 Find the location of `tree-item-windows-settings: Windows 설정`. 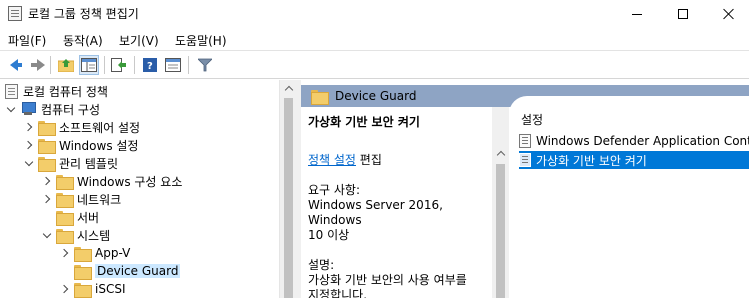

tree-item-windows-settings: Windows 설정 is located at coordinates (80, 145).